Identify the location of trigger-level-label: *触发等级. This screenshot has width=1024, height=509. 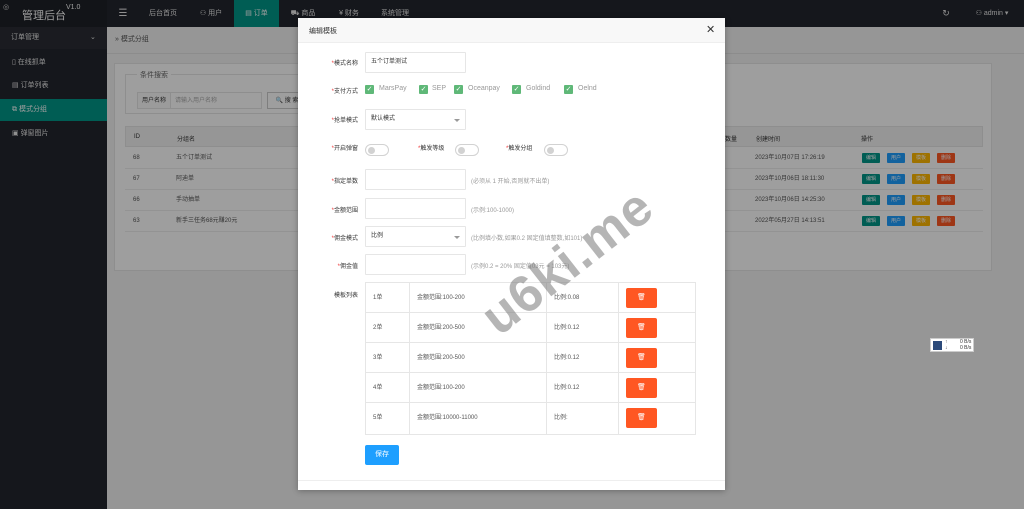
(431, 149).